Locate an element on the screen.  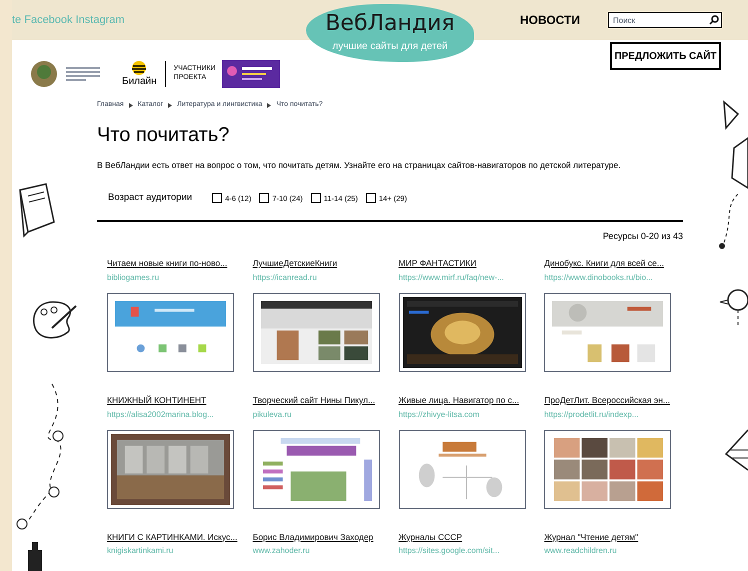
site-url: knigiskartinkami.ru is located at coordinates (140, 551).